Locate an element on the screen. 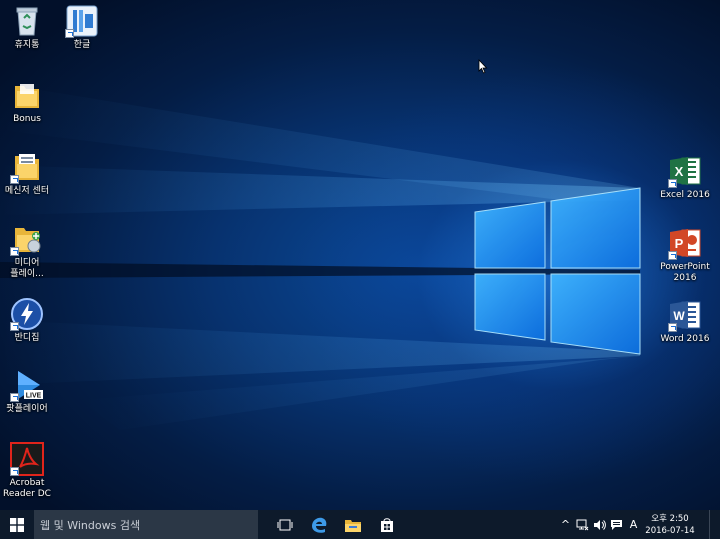  acrobat-reader-shortcut: Acrobat Reader DC is located at coordinates (28, 471).